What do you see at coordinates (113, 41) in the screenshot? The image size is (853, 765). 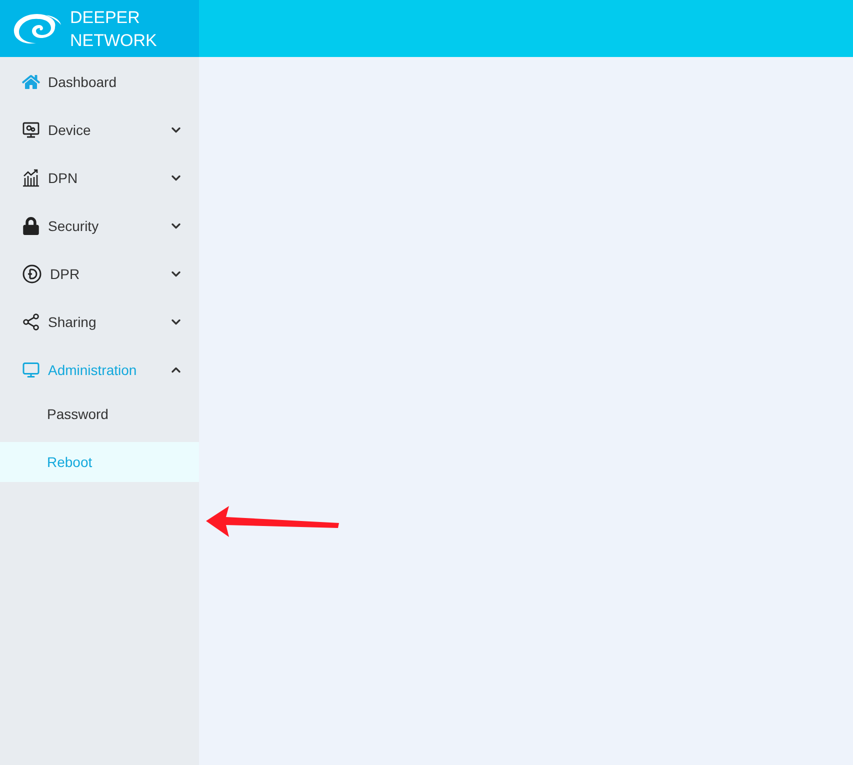 I see `brand-name: NETWORK` at bounding box center [113, 41].